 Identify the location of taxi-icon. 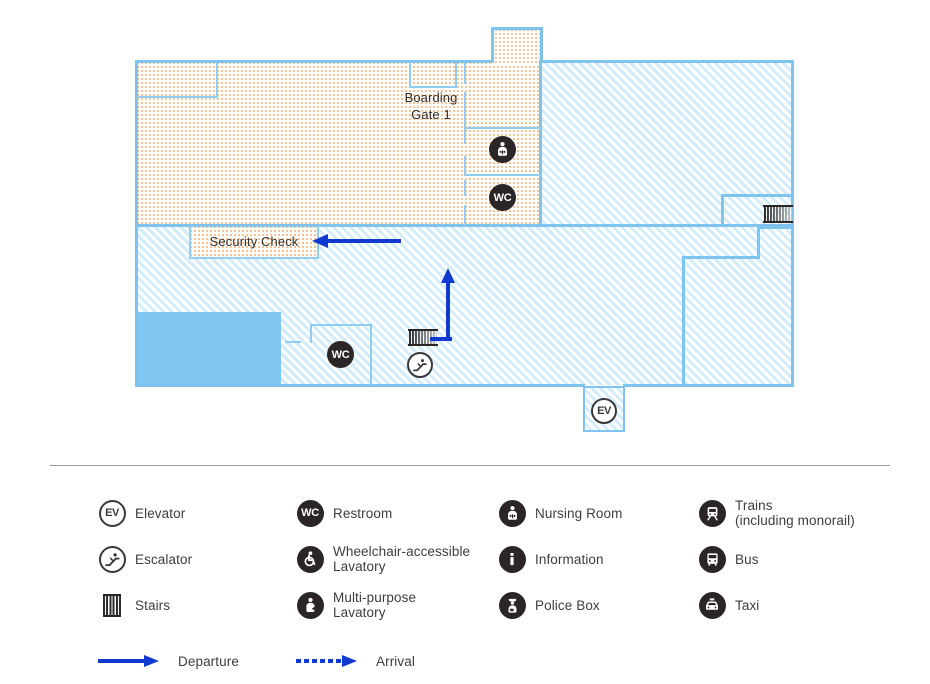
(712, 605).